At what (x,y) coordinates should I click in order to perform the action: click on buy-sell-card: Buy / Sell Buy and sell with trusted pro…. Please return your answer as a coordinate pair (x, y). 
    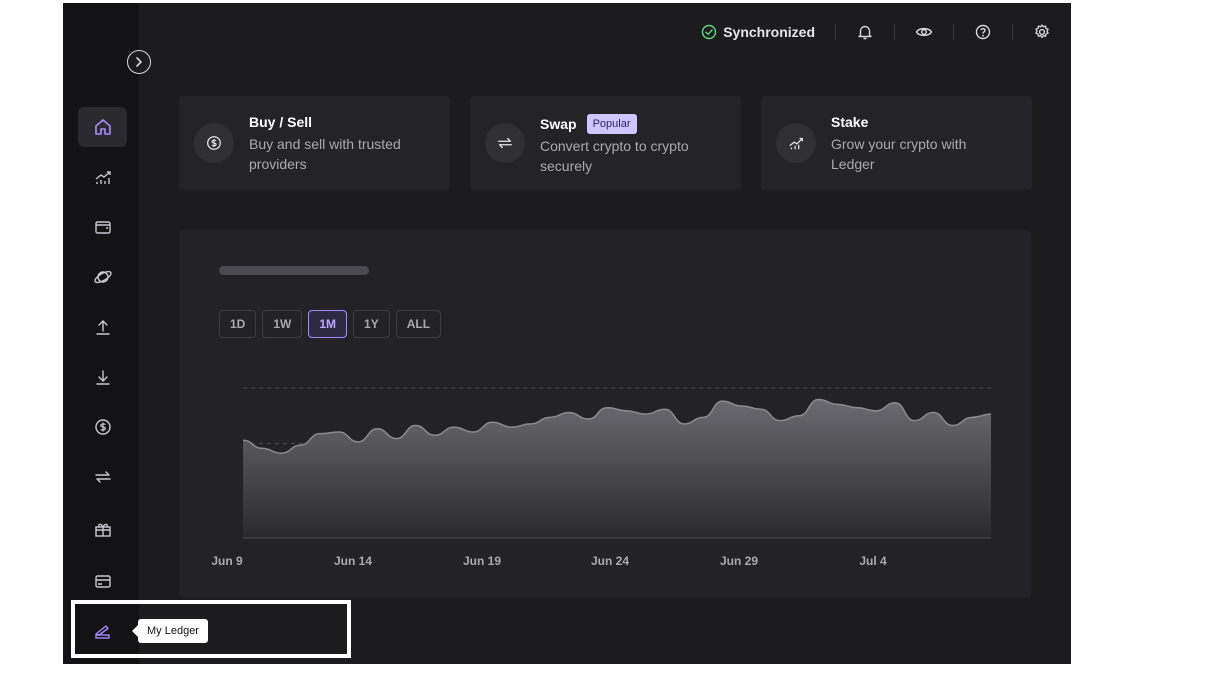
    Looking at the image, I should click on (314, 143).